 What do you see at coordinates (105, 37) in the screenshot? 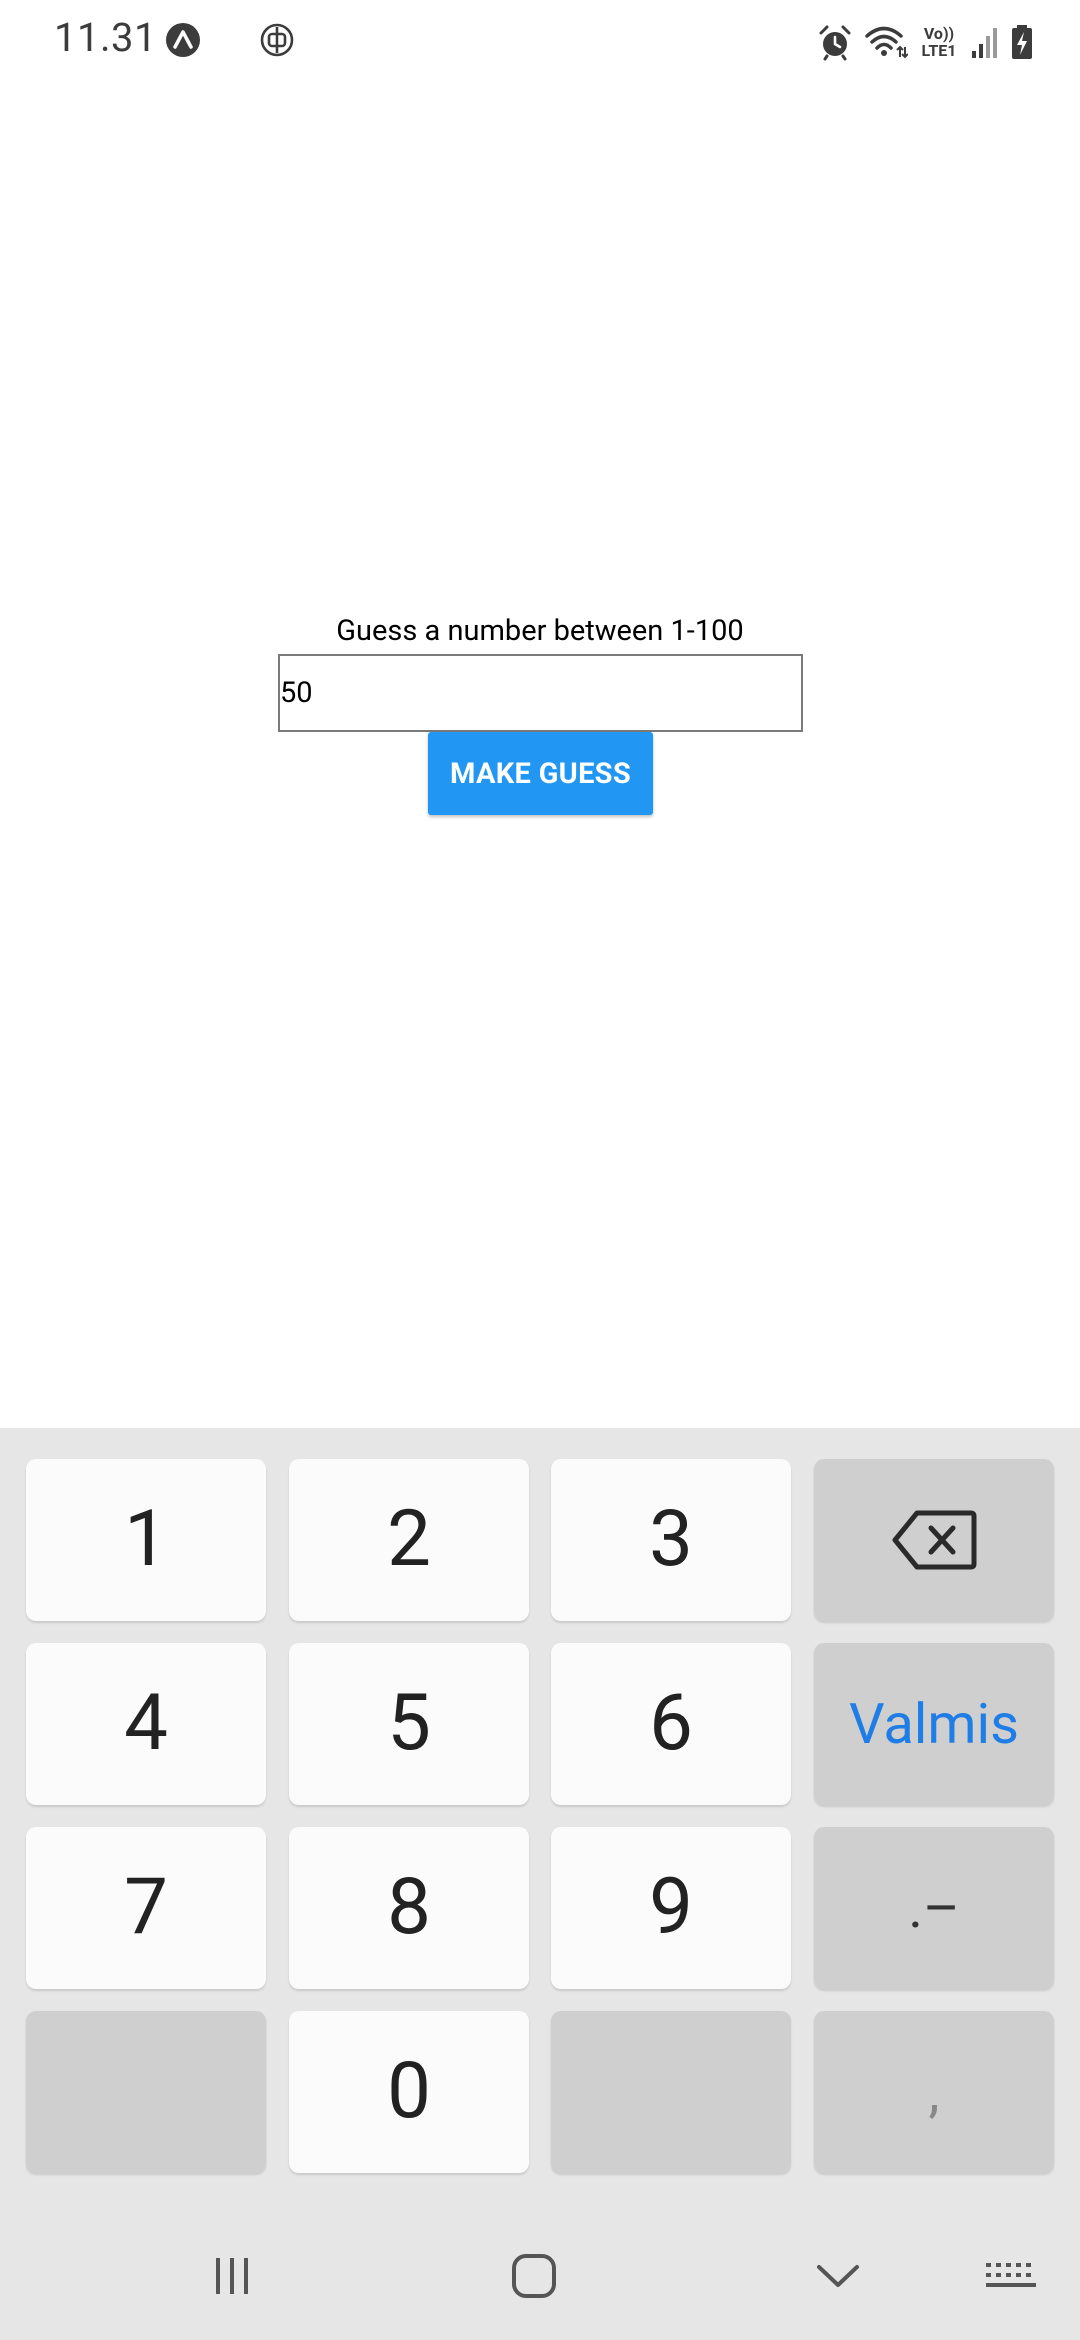
I see `status-time: 11.31` at bounding box center [105, 37].